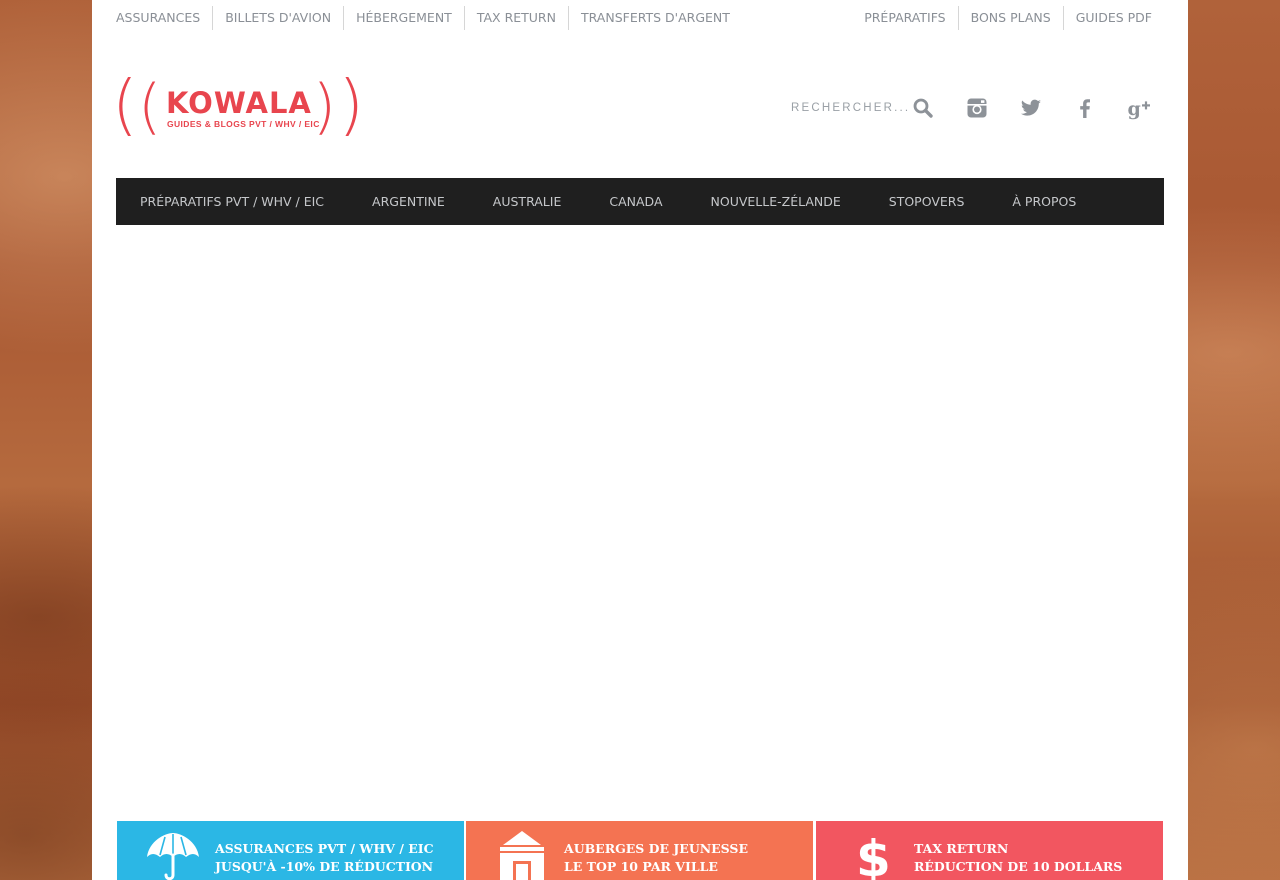  Describe the element at coordinates (324, 866) in the screenshot. I see `promo-subtitle: JUSQU'À -10% DE RÉDUCTION` at that location.